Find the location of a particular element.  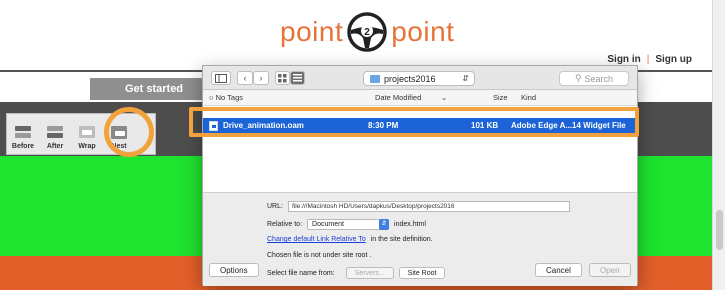

relative-row: Relative to: Document ⇵ index.html is located at coordinates (346, 224).